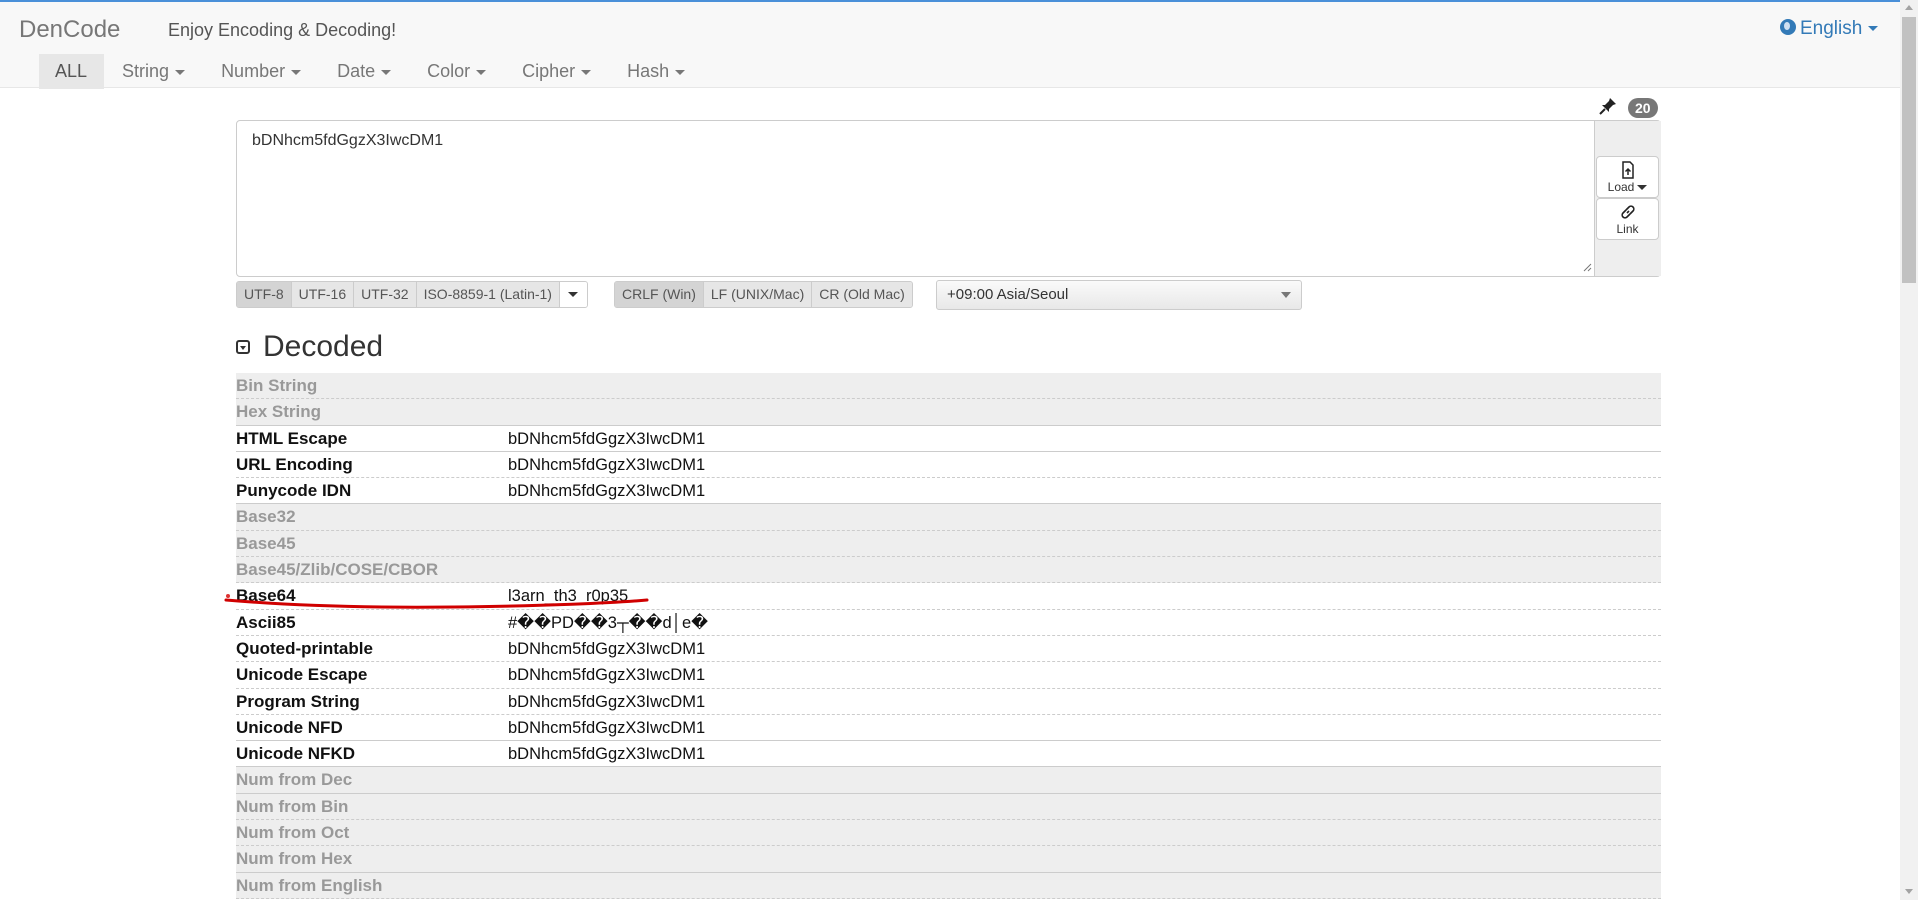 This screenshot has height=900, width=1918. Describe the element at coordinates (948, 386) in the screenshot. I see `table-row: Bin String` at that location.